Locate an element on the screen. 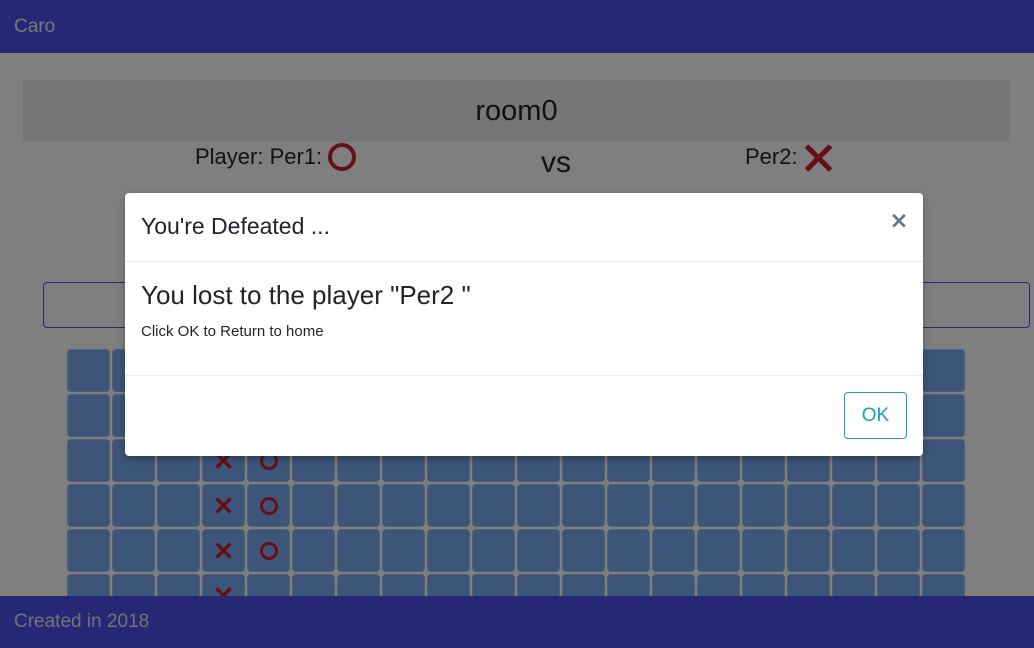 The width and height of the screenshot is (1034, 648). modal-header: You're Defeated ... × is located at coordinates (524, 227).